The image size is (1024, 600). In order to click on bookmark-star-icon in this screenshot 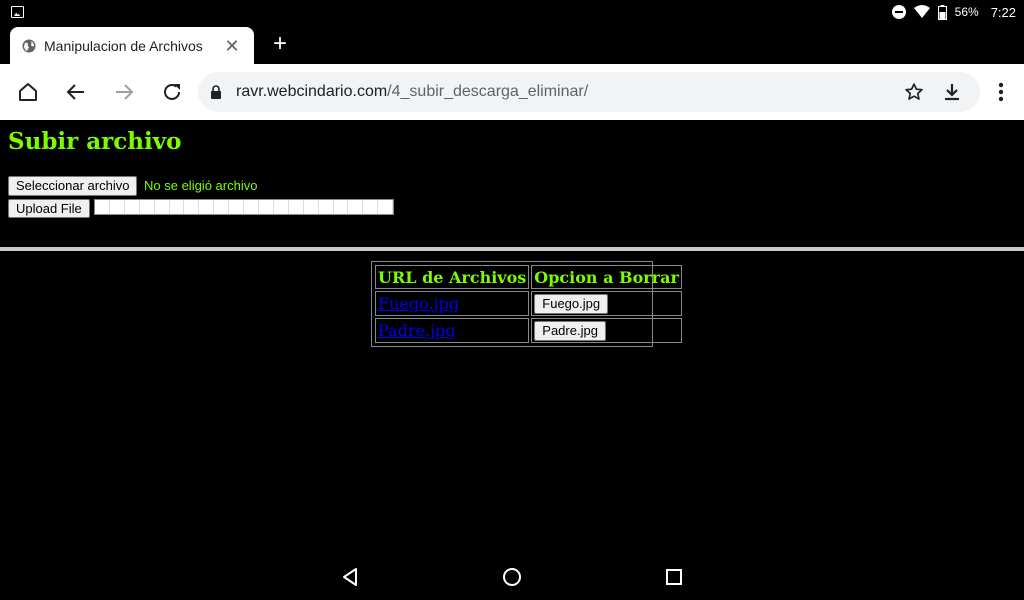, I will do `click(914, 92)`.